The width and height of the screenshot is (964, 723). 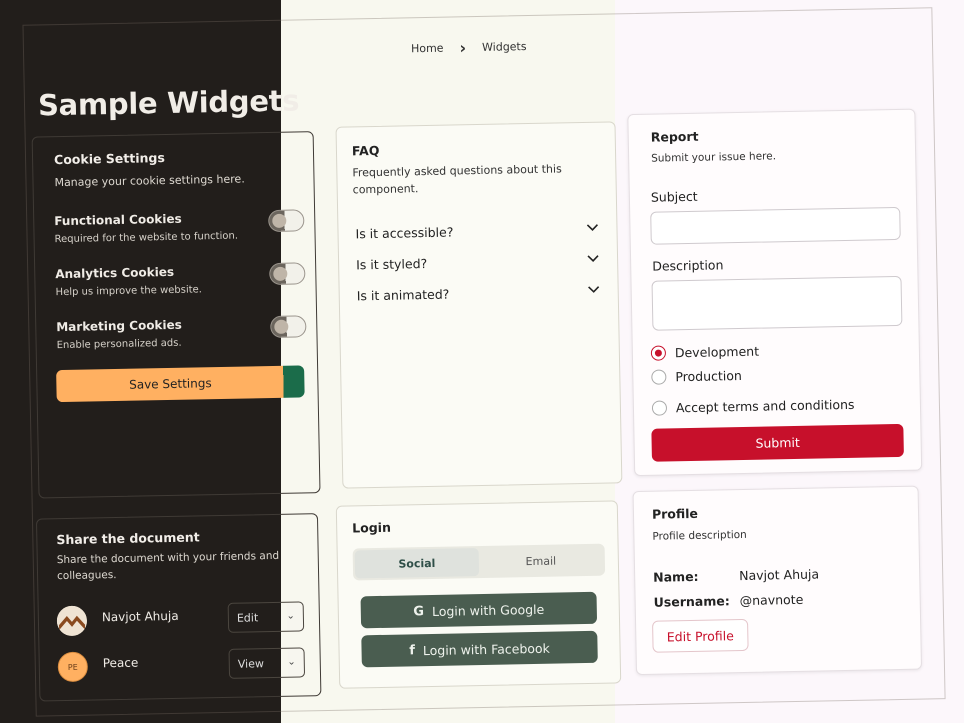 What do you see at coordinates (412, 650) in the screenshot?
I see `facebook-icon: f` at bounding box center [412, 650].